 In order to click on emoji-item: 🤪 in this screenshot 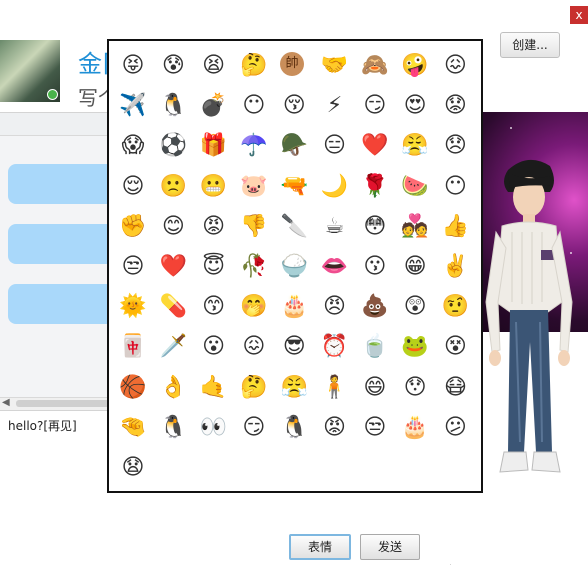, I will do `click(415, 66)`.